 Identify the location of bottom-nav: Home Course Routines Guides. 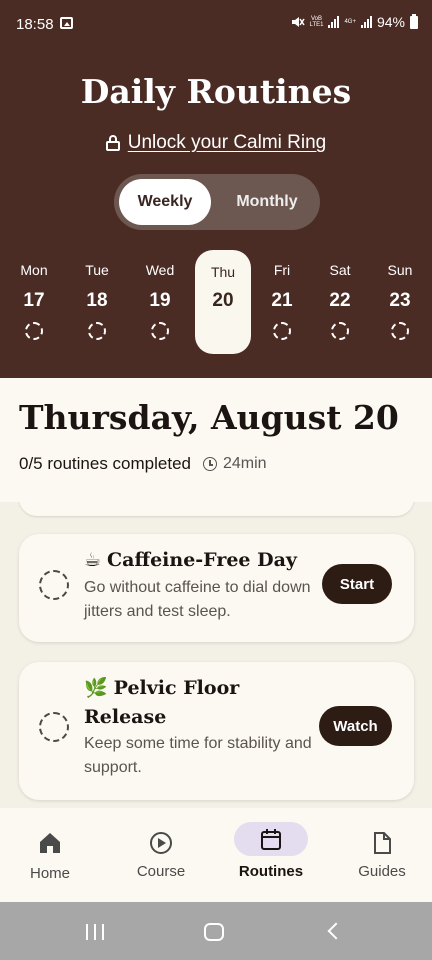
(216, 855).